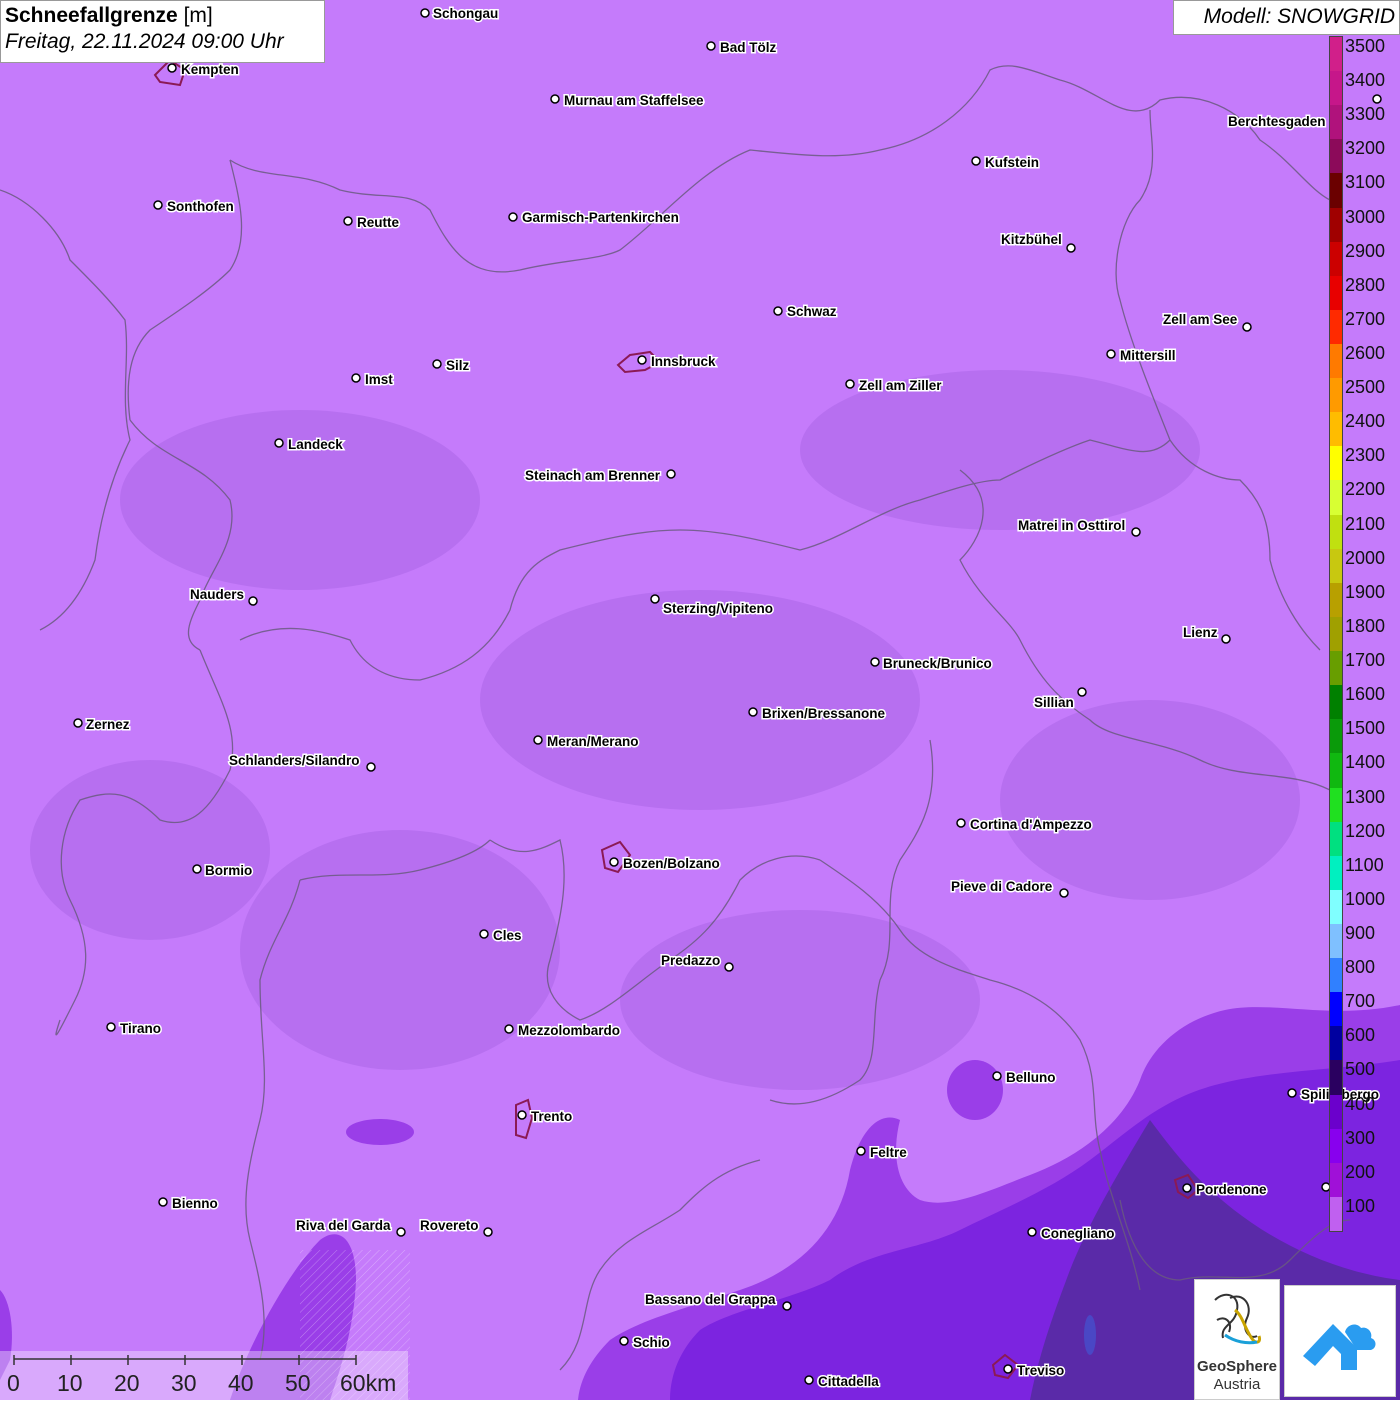  What do you see at coordinates (1054, 702) in the screenshot?
I see `city-label: Sillian` at bounding box center [1054, 702].